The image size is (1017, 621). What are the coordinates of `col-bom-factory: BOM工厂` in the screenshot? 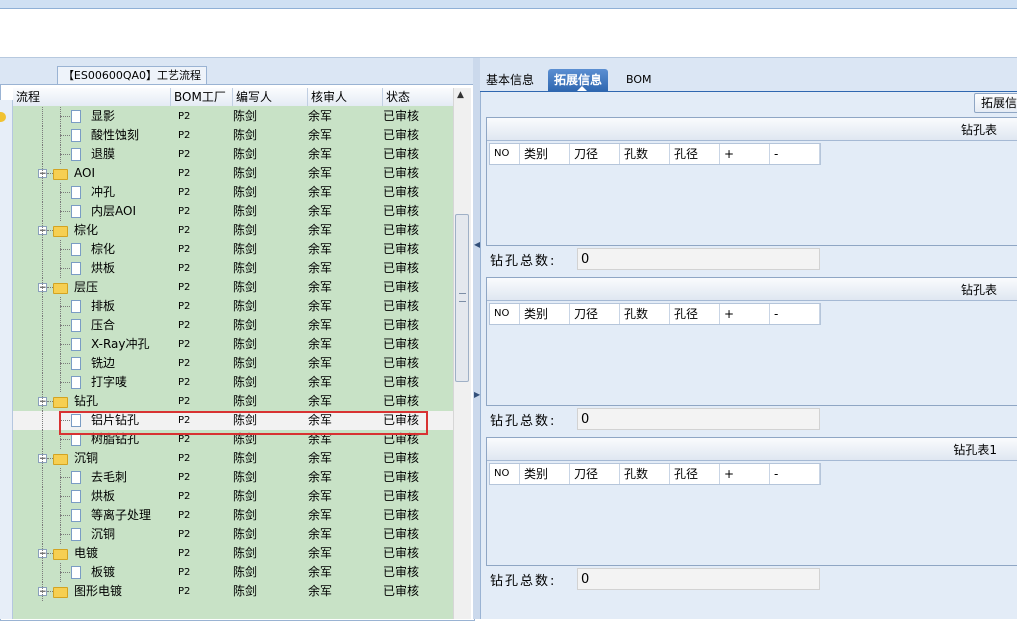 It's located at (202, 97).